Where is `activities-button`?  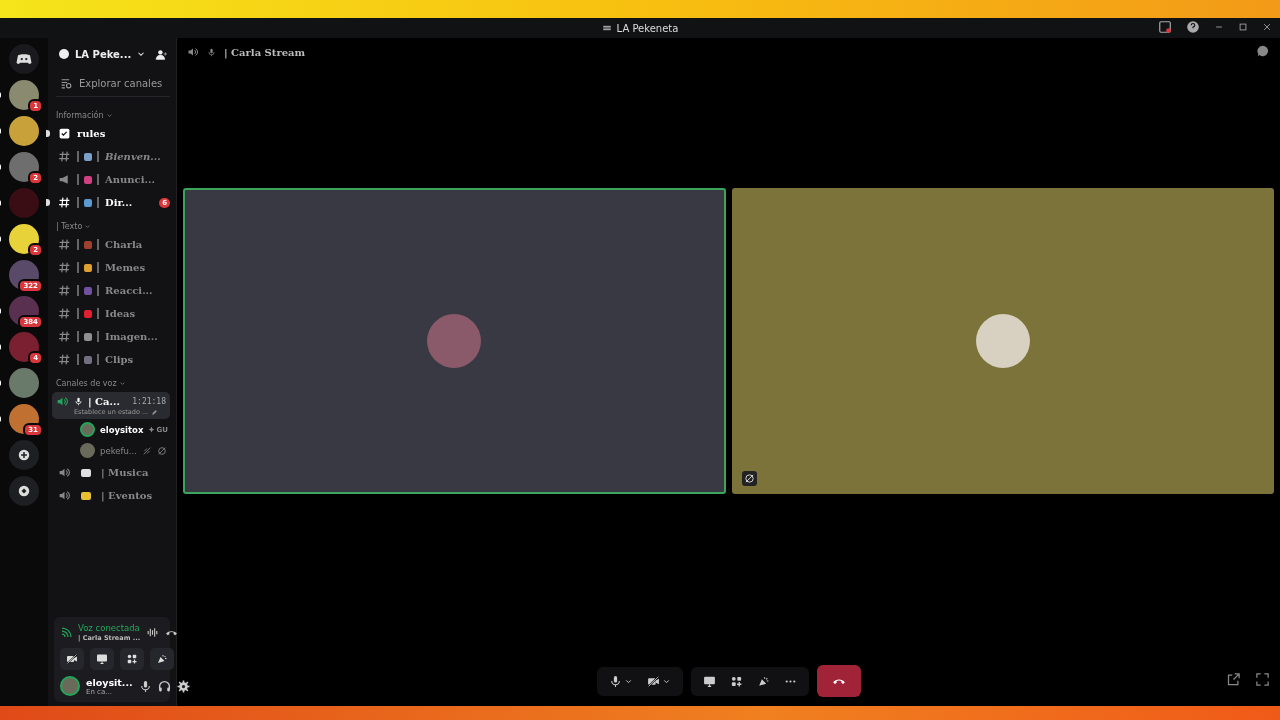
activities-button is located at coordinates (132, 659).